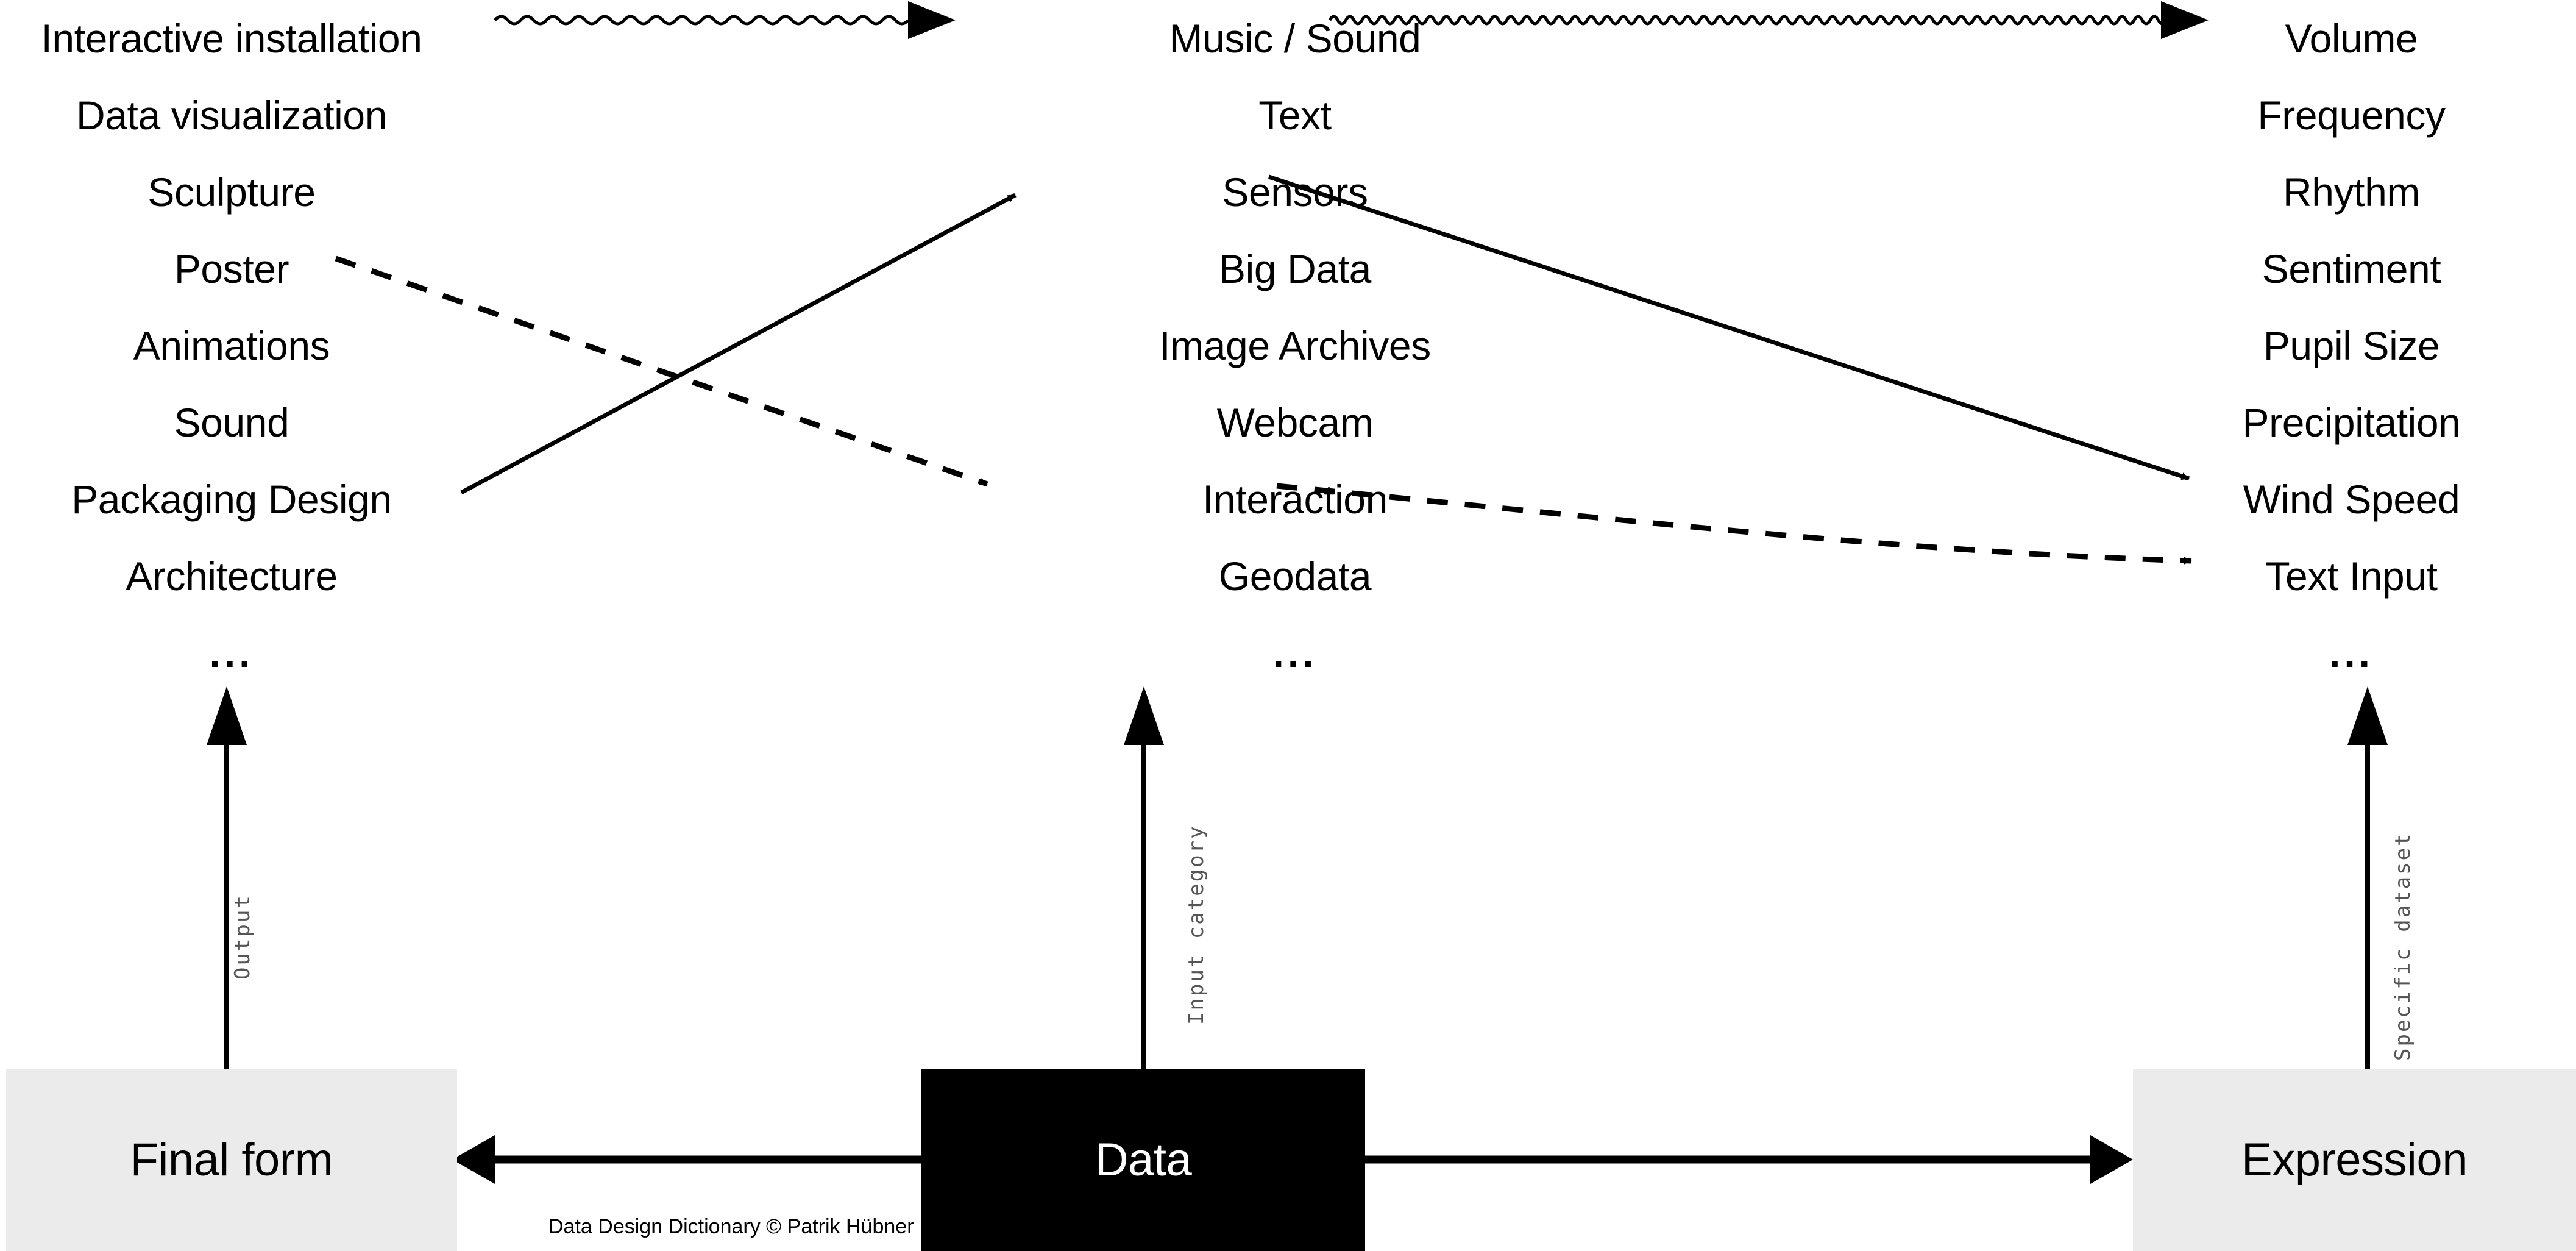 The image size is (2576, 1251). Describe the element at coordinates (231, 115) in the screenshot. I see `output-item-data-visualization: Data visualization` at that location.